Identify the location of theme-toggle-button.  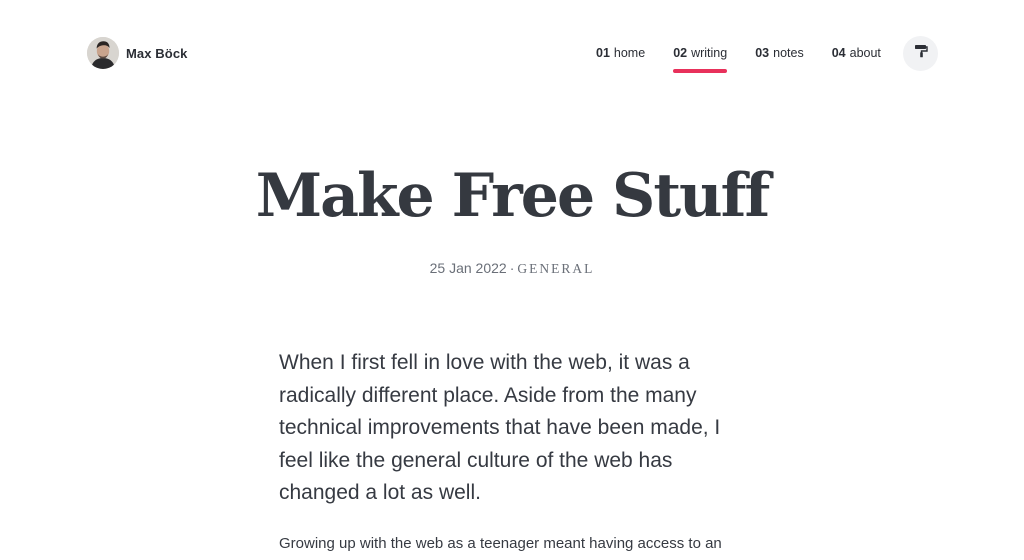
(920, 53).